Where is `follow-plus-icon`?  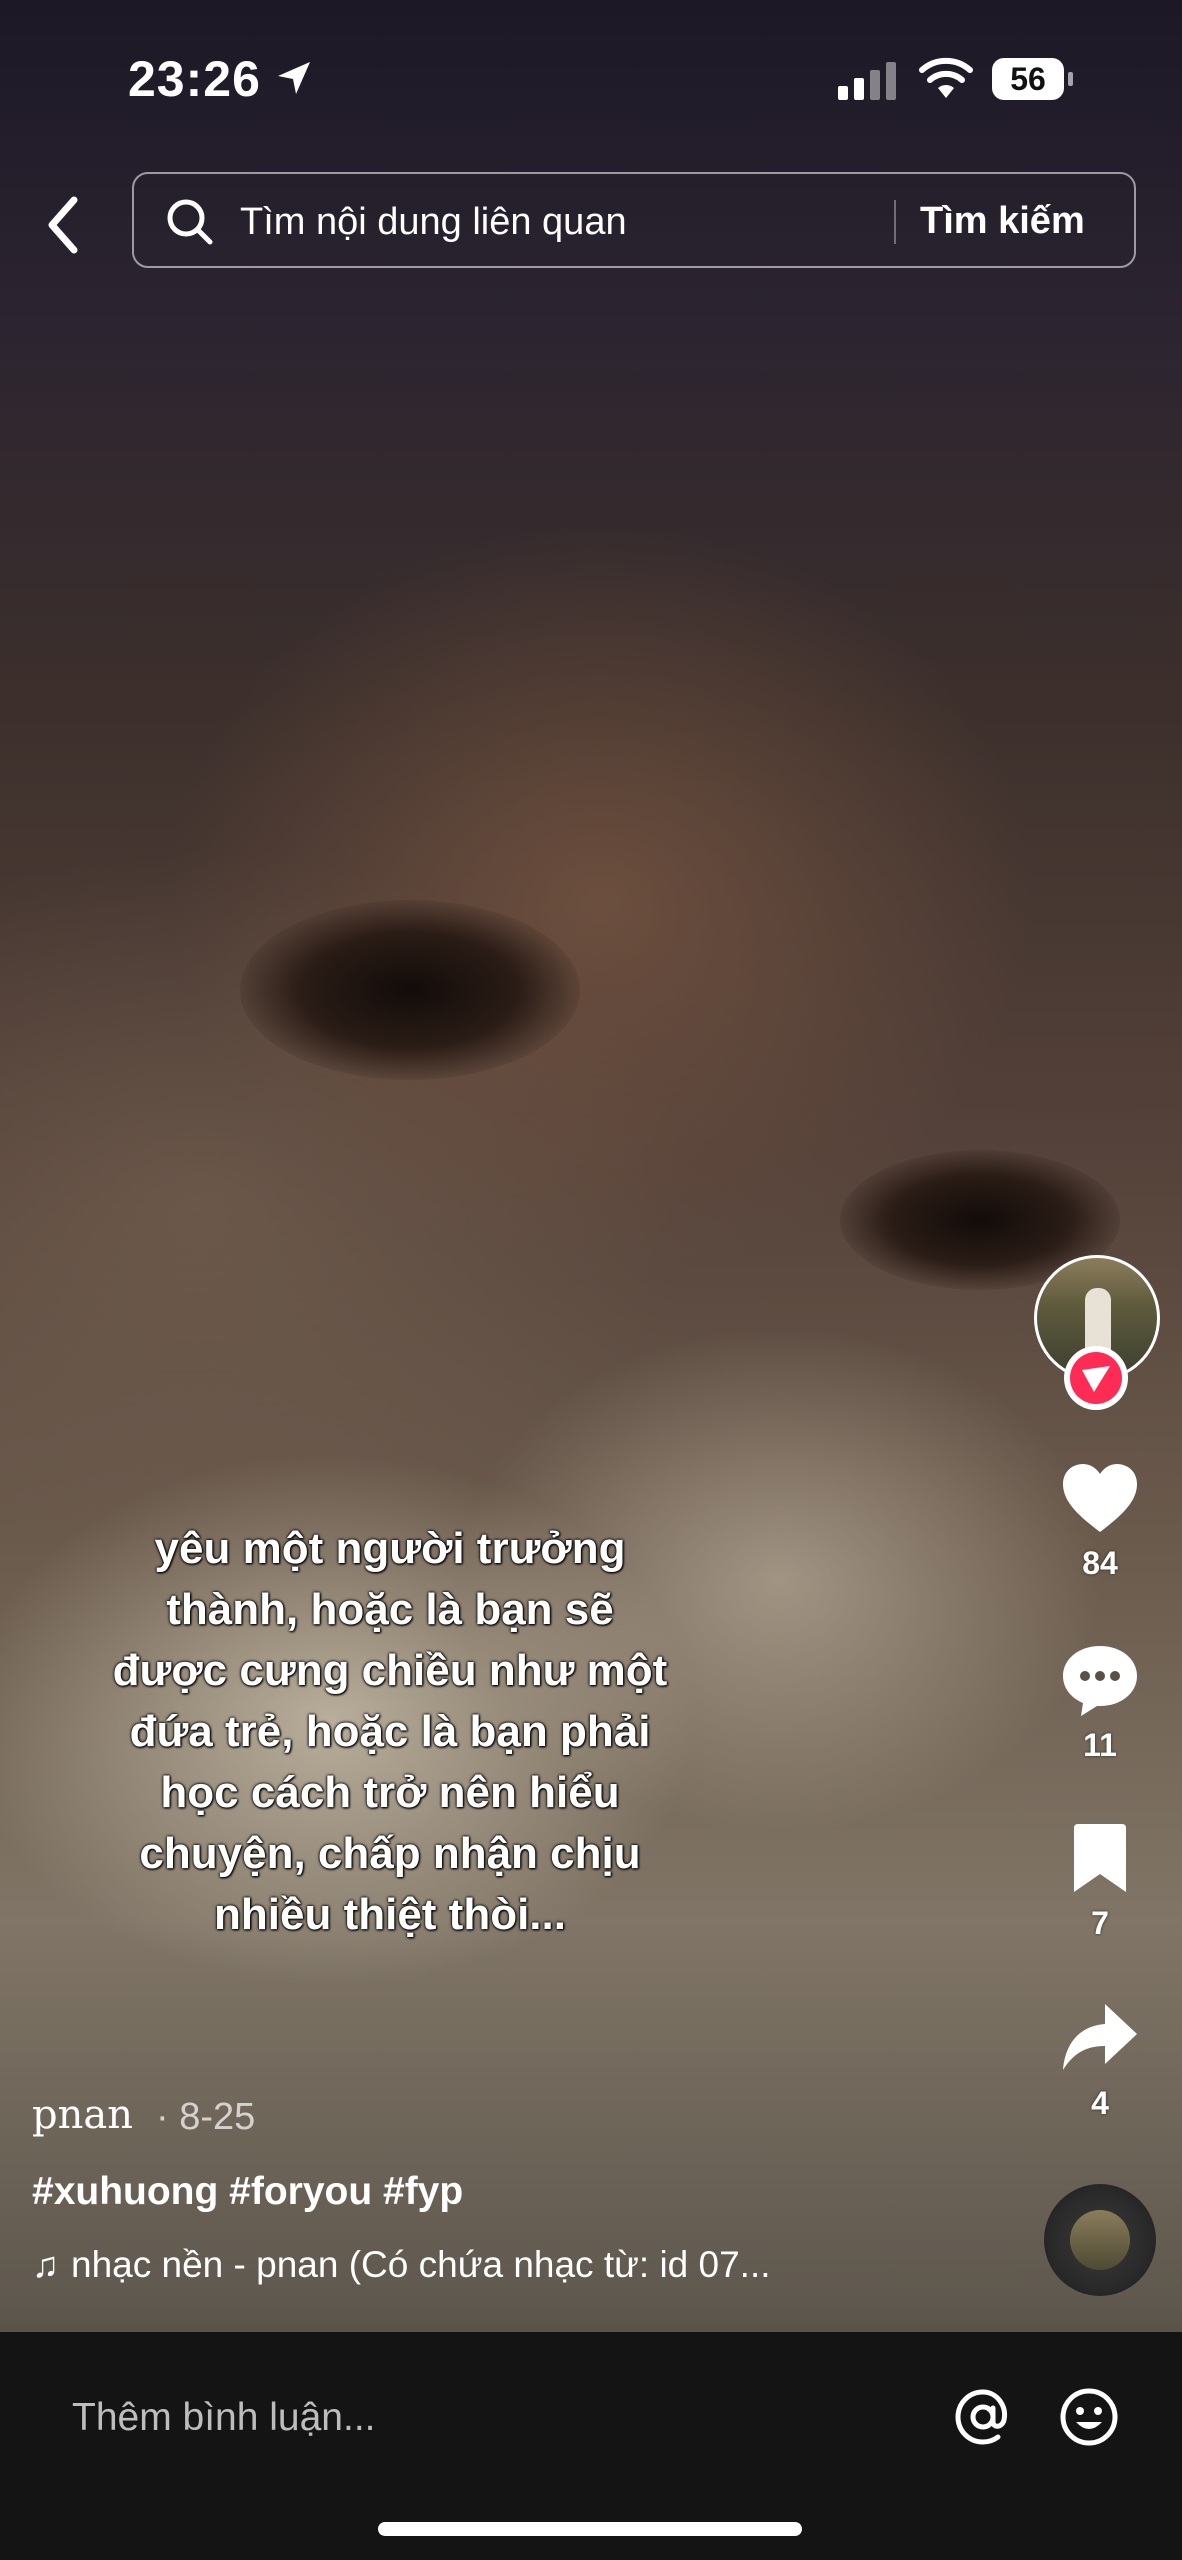 follow-plus-icon is located at coordinates (1096, 1378).